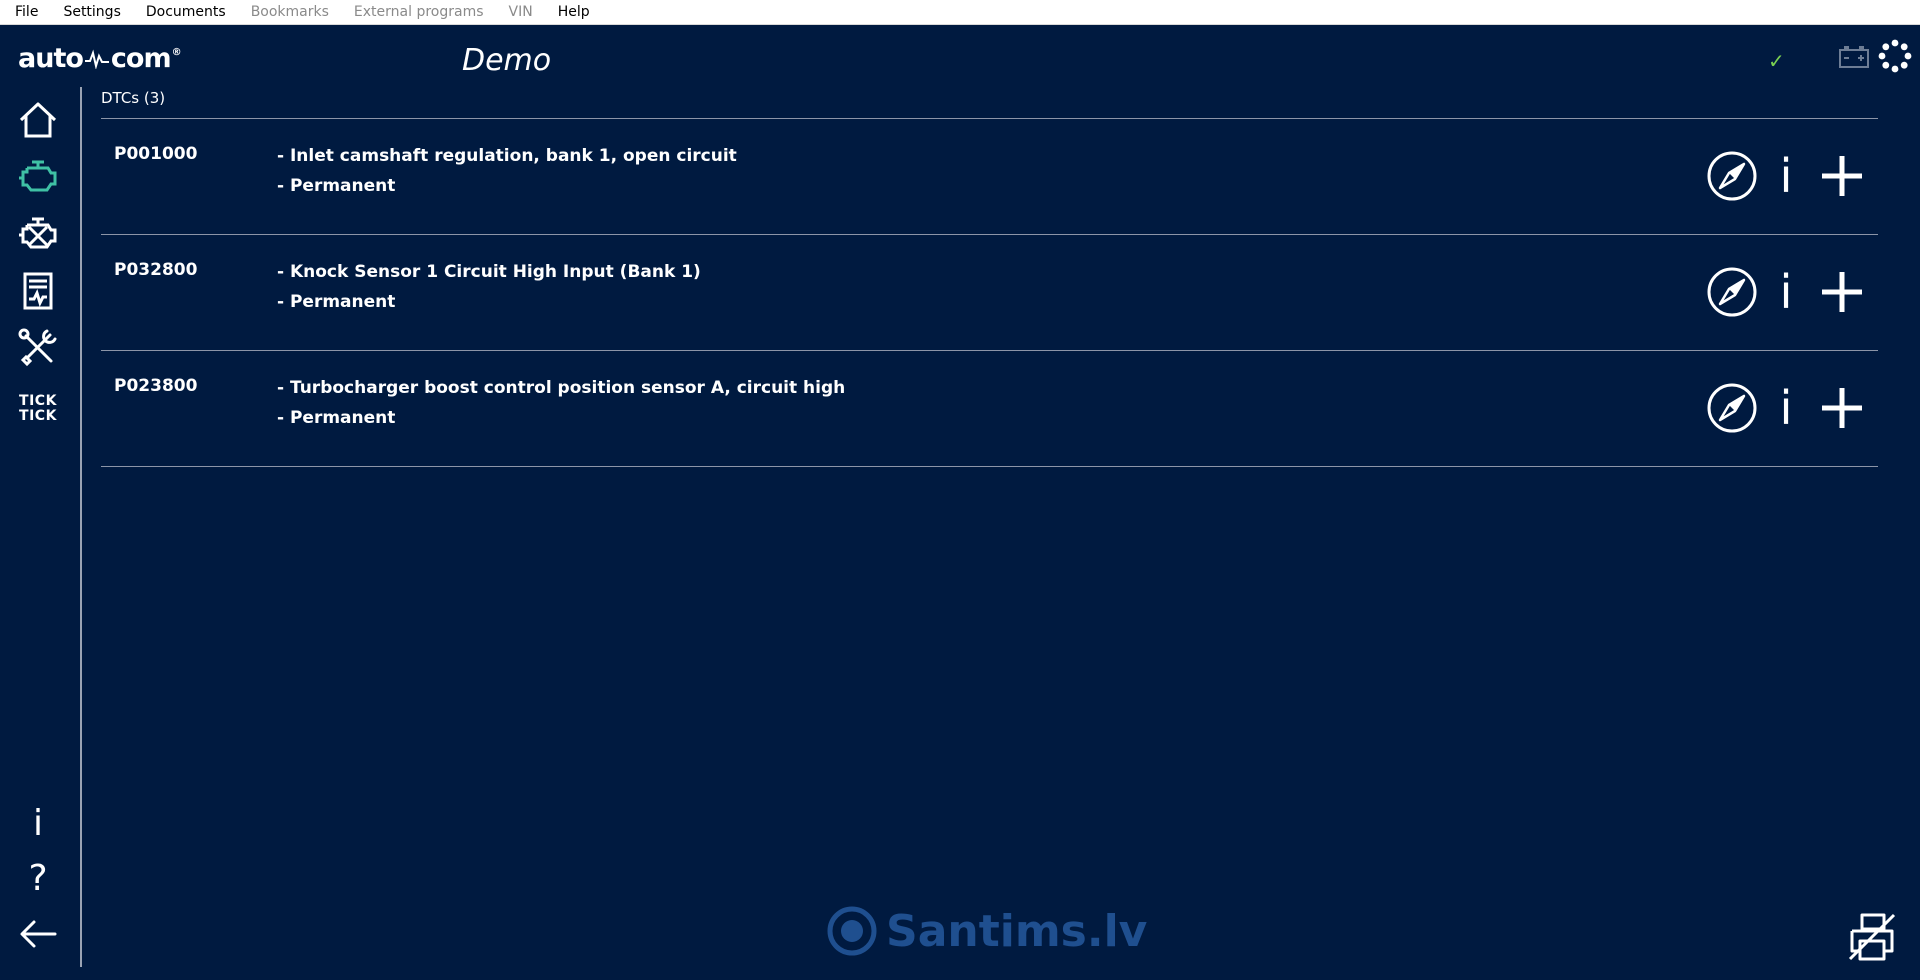 The width and height of the screenshot is (1920, 980). I want to click on dtc-code: P032800, so click(156, 270).